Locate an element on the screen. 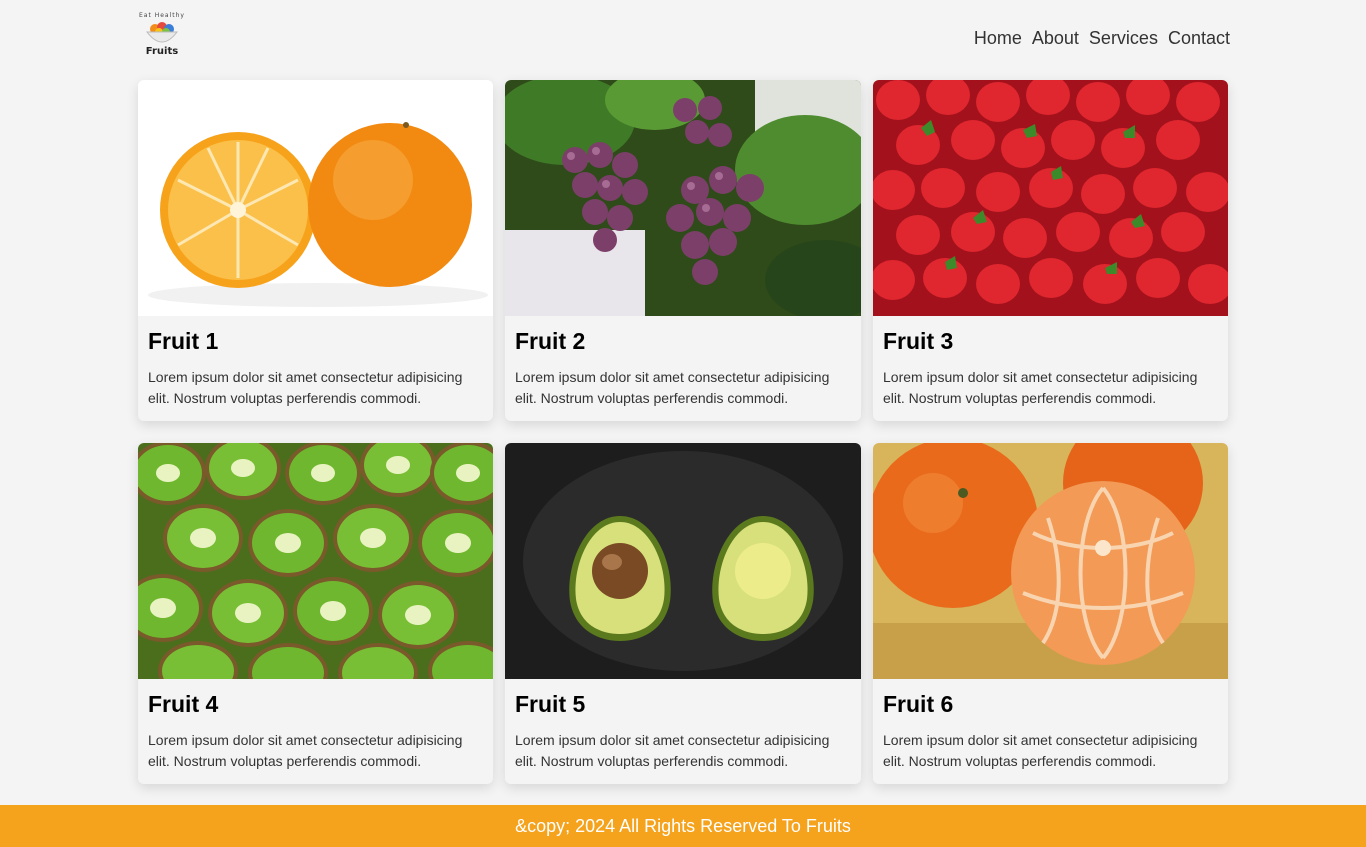 The image size is (1366, 847). card-title: Fruit 1 is located at coordinates (183, 341).